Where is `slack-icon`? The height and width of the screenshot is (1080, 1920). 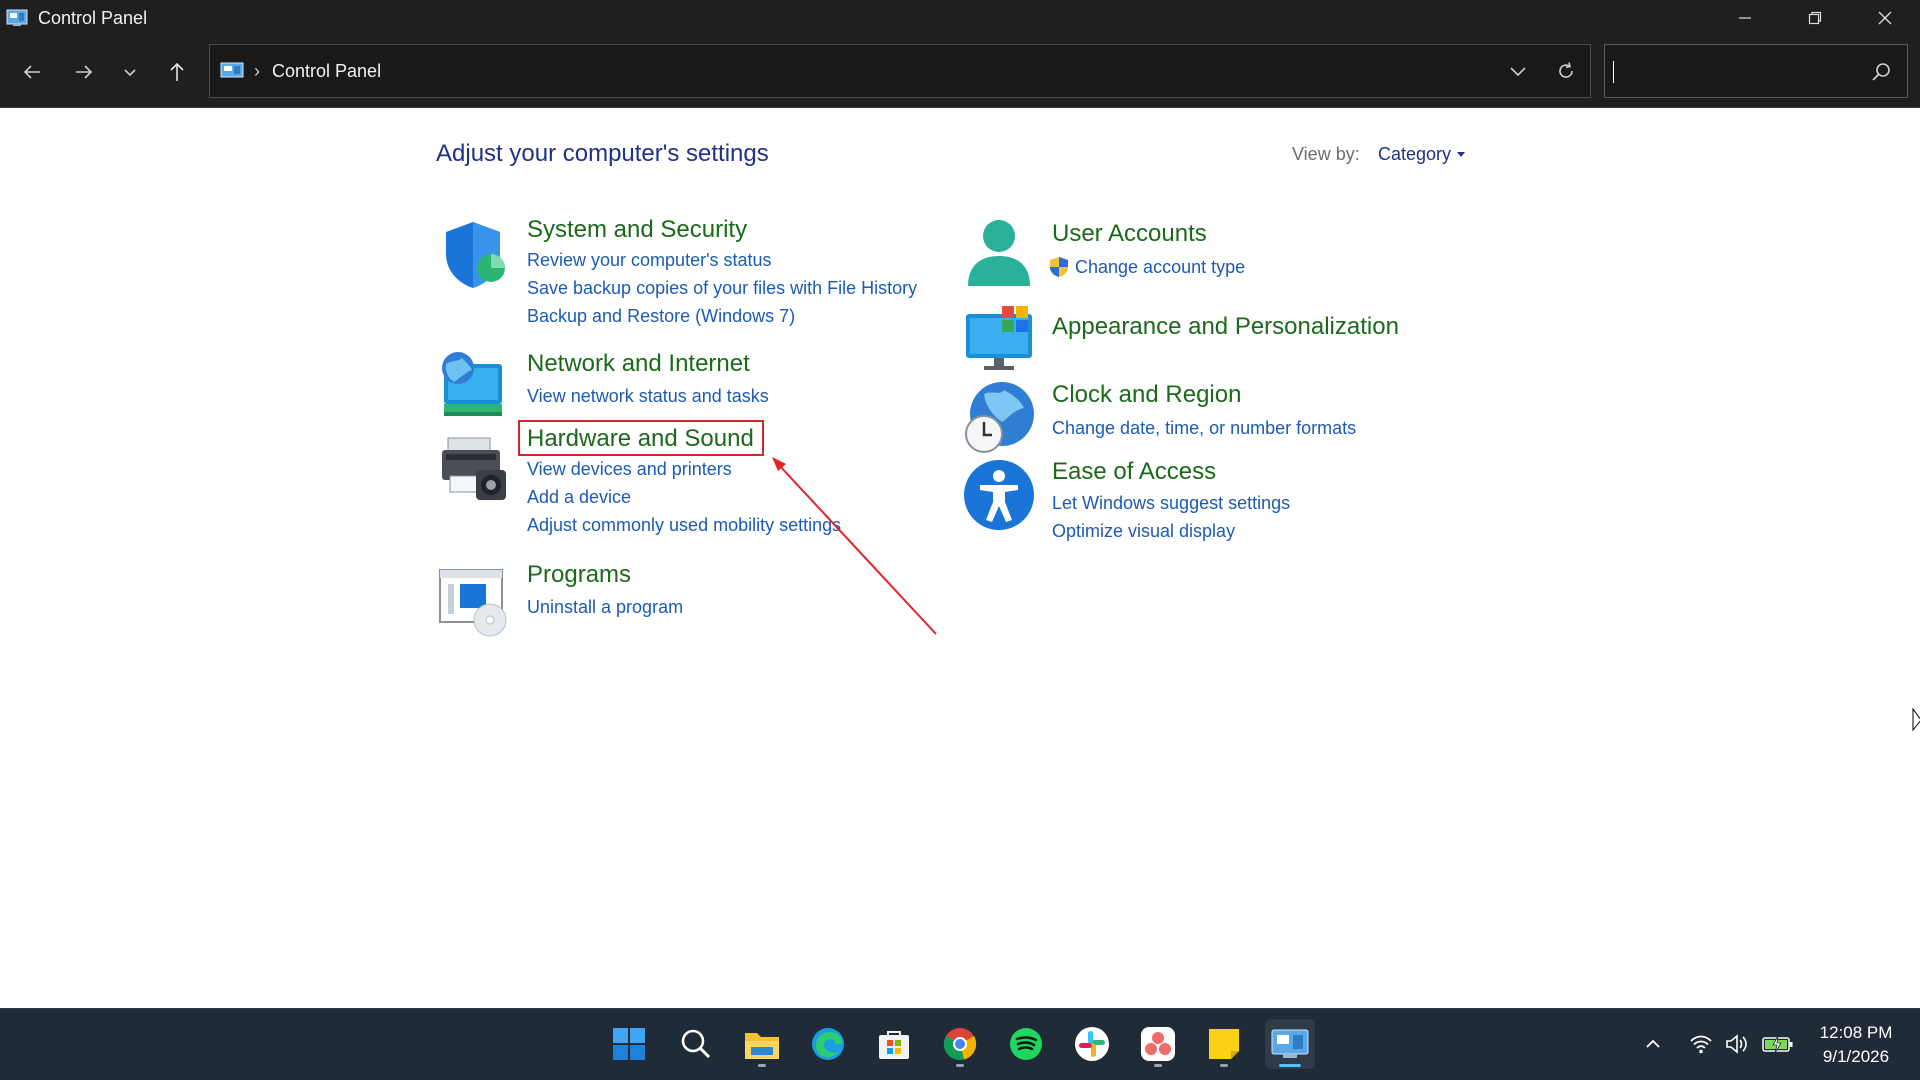 slack-icon is located at coordinates (1092, 1044).